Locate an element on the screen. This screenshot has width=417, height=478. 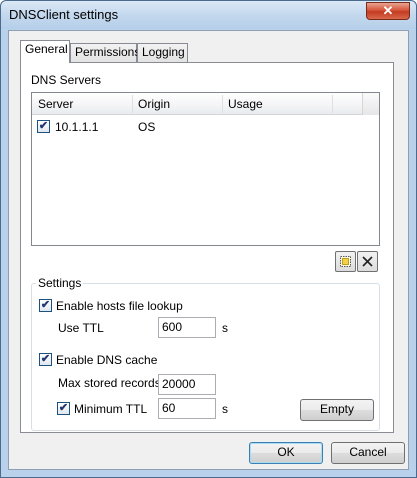
cancel-button: Cancel is located at coordinates (368, 453).